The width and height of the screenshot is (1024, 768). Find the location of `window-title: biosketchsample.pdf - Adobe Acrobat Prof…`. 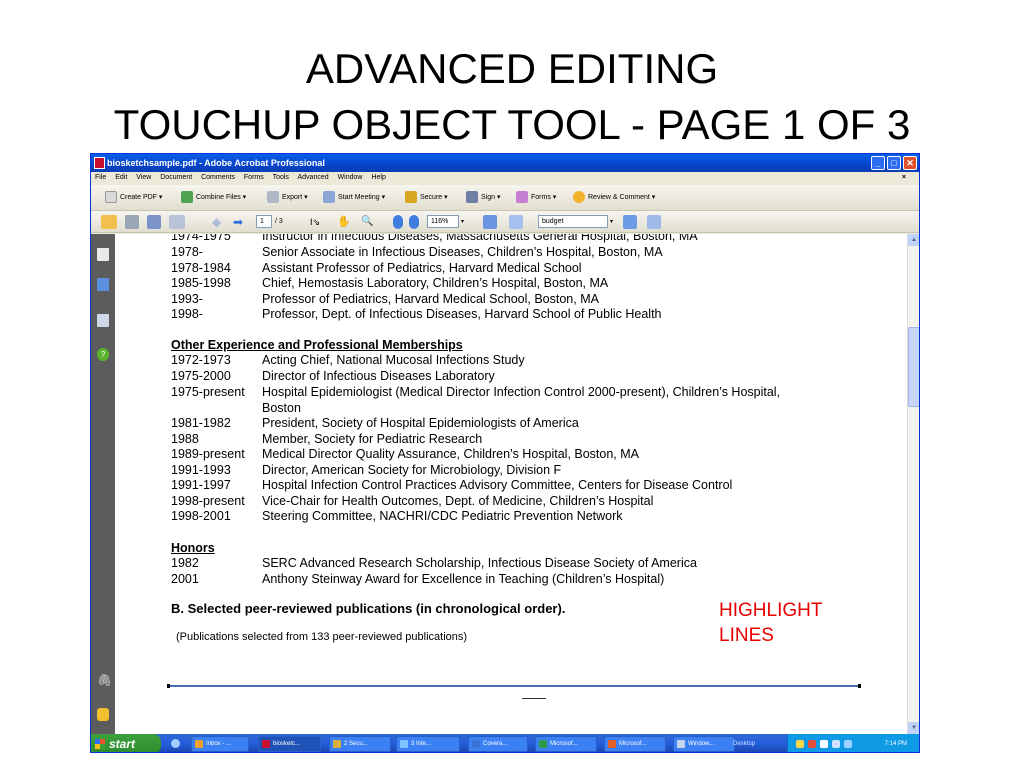

window-title: biosketchsample.pdf - Adobe Acrobat Prof… is located at coordinates (216, 163).